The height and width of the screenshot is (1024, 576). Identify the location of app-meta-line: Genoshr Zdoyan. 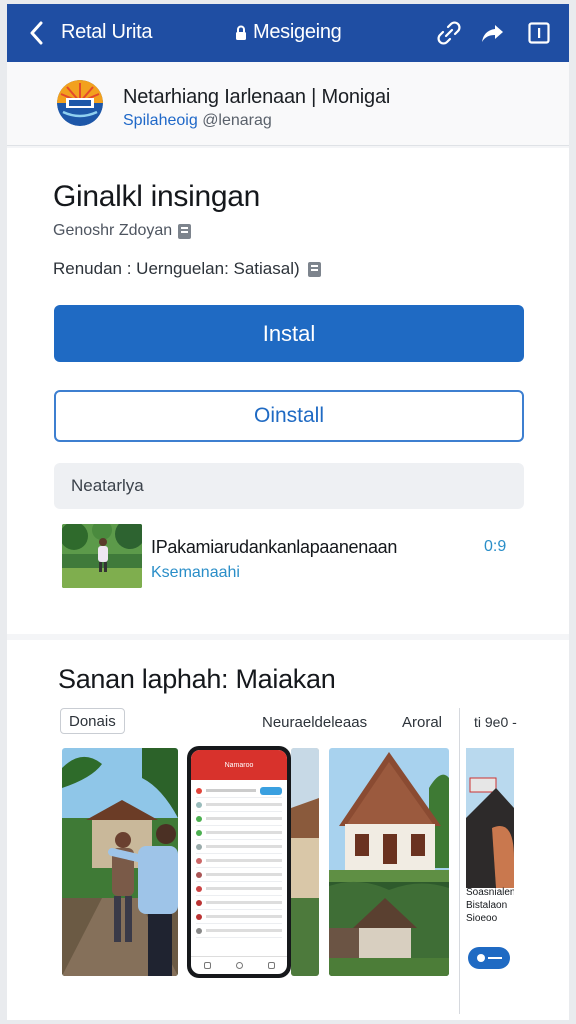
(122, 231).